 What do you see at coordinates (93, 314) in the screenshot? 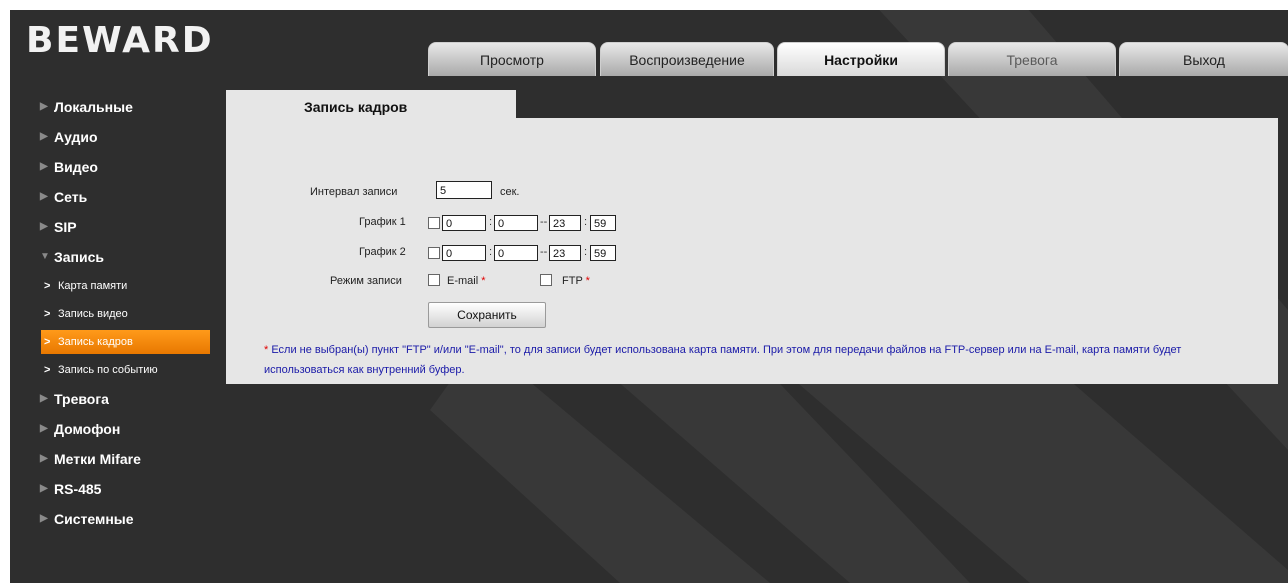
I see `sidebar-subitem-label: Запись видео` at bounding box center [93, 314].